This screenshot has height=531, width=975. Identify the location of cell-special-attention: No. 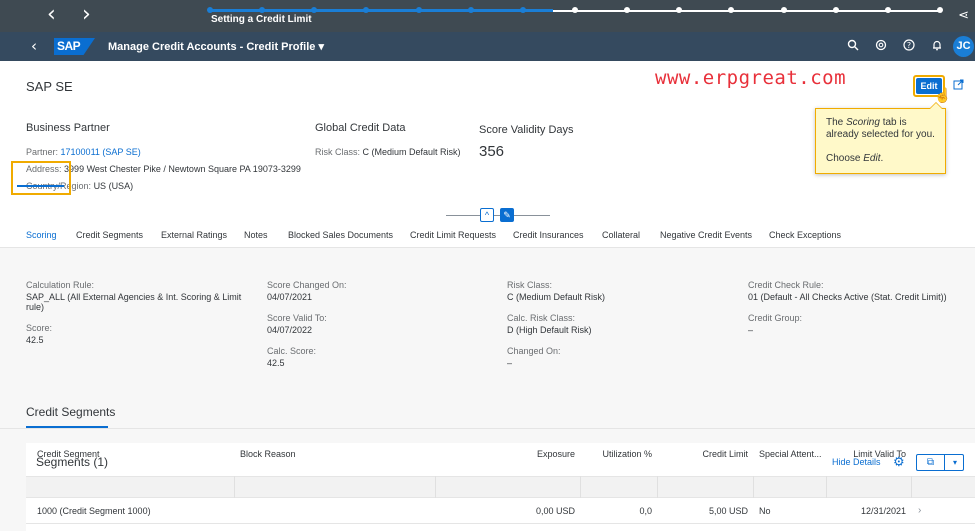
(765, 511).